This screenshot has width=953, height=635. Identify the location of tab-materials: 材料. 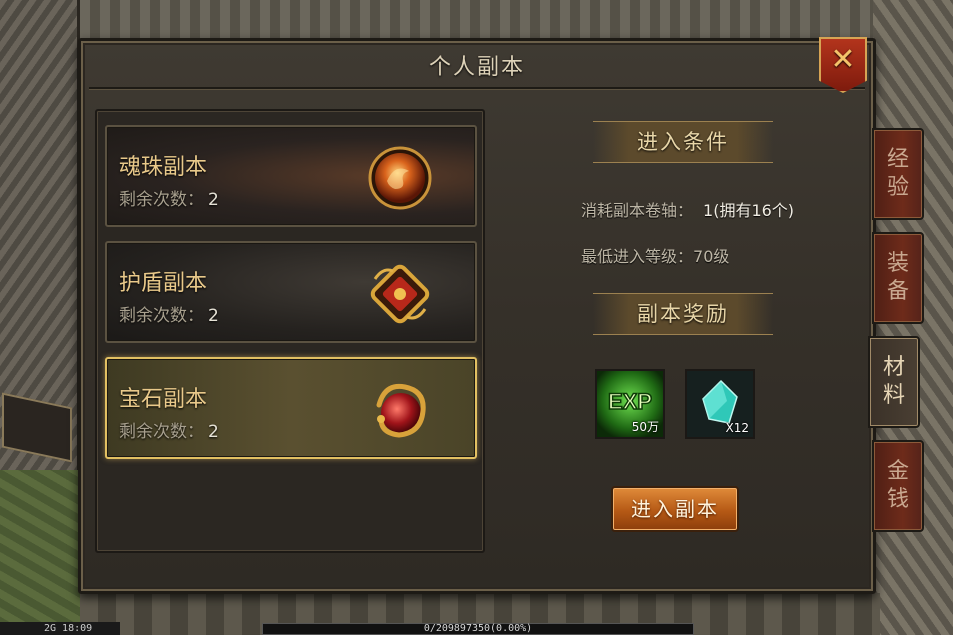
(894, 382).